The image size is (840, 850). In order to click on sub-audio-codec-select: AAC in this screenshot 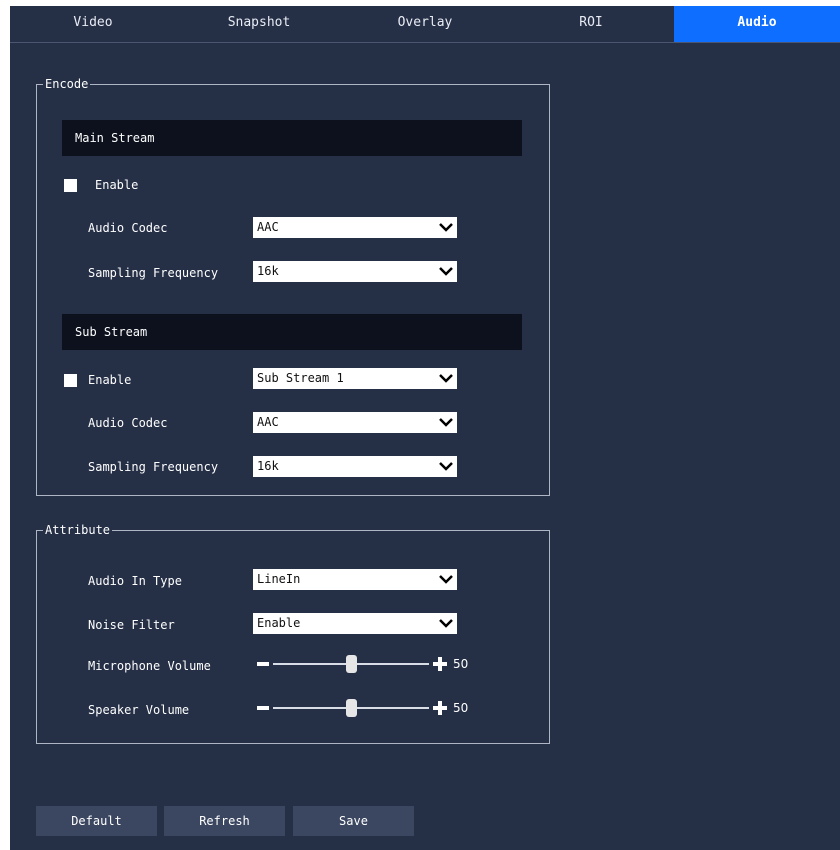, I will do `click(355, 422)`.